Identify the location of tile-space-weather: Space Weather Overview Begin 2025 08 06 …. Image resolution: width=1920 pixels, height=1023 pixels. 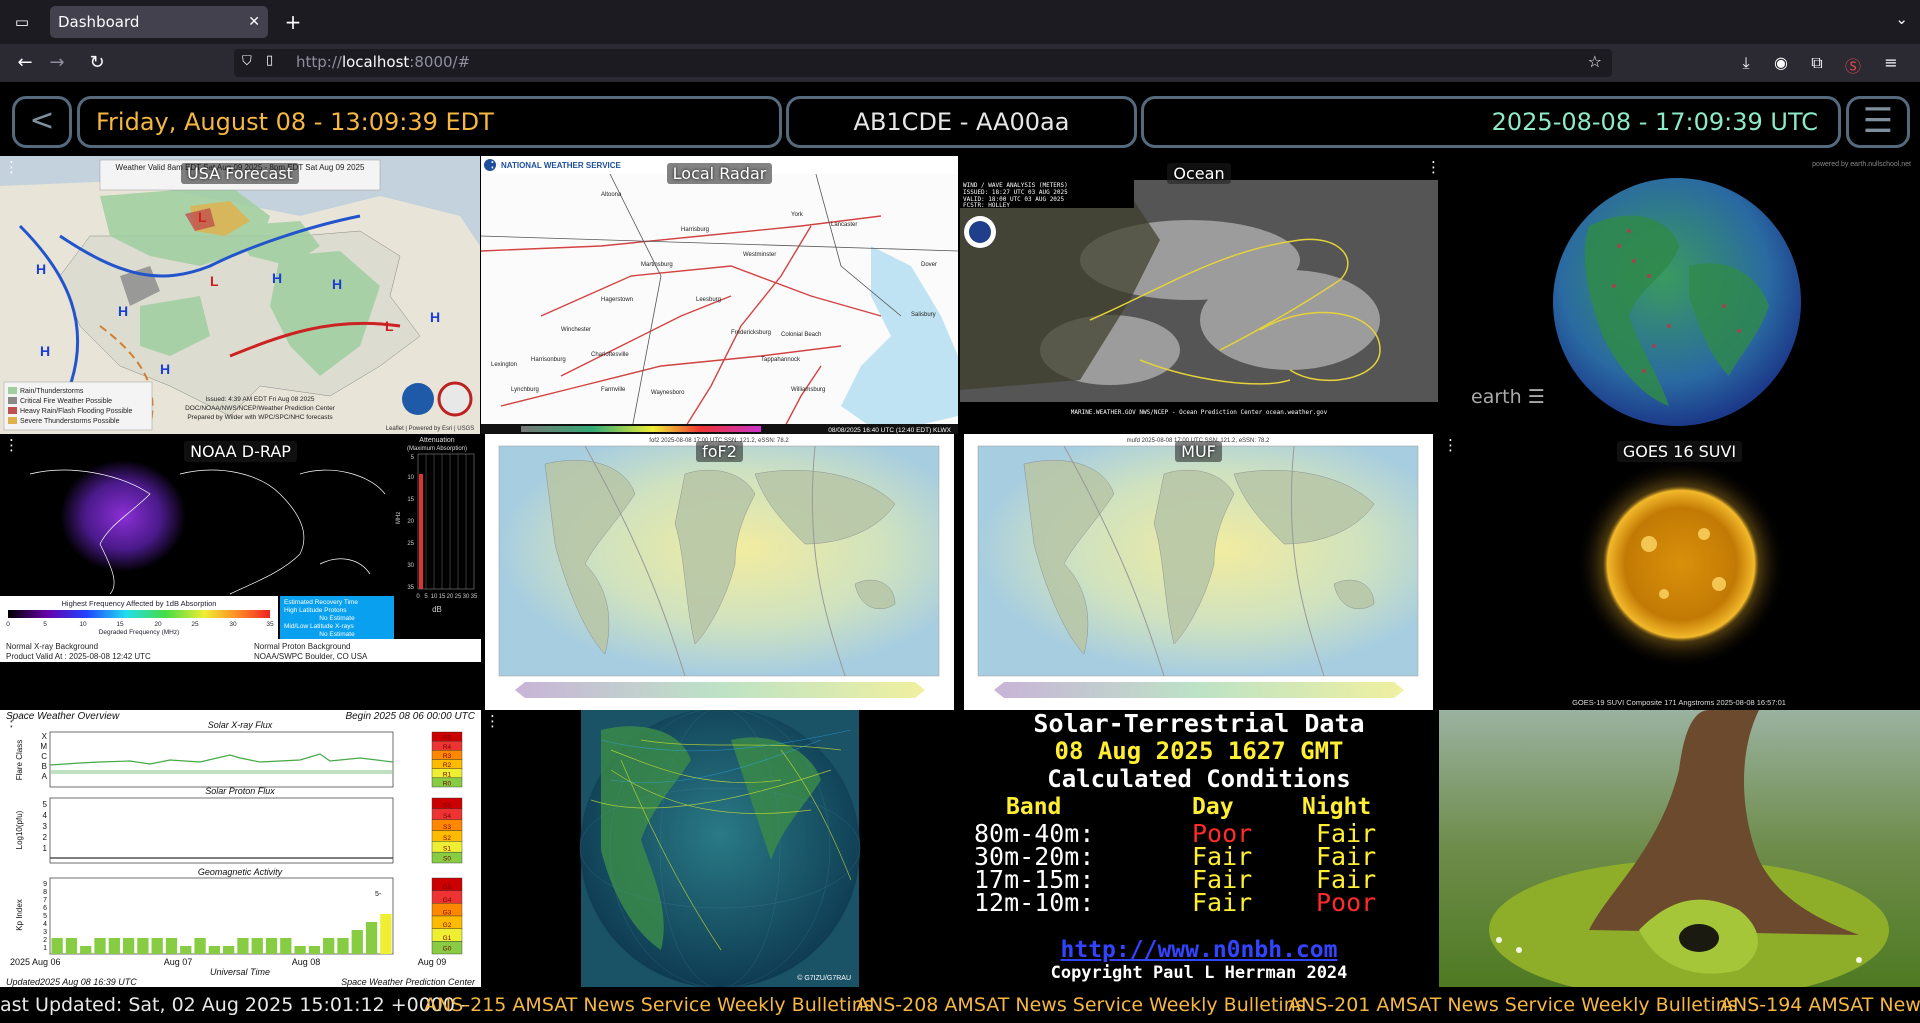
(240, 848).